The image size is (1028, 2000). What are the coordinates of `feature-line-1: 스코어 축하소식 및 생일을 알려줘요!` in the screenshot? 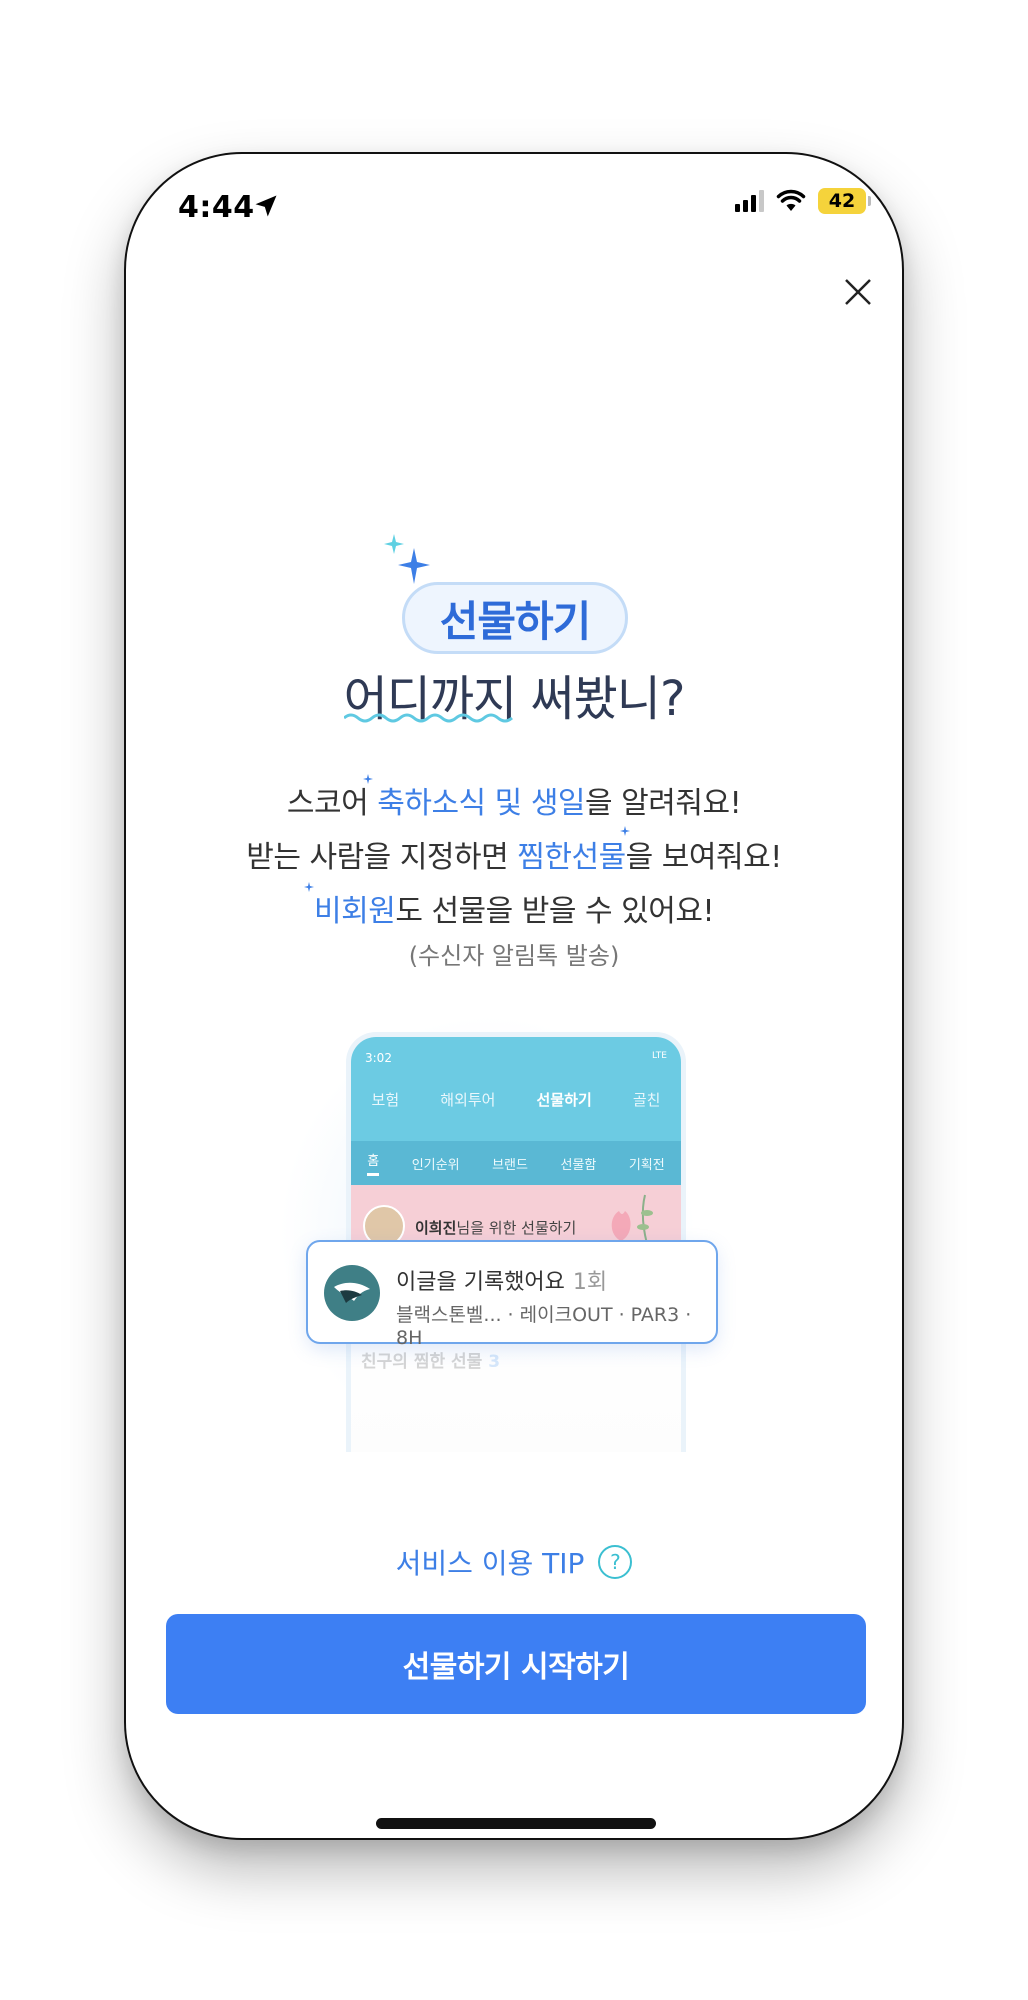 It's located at (514, 803).